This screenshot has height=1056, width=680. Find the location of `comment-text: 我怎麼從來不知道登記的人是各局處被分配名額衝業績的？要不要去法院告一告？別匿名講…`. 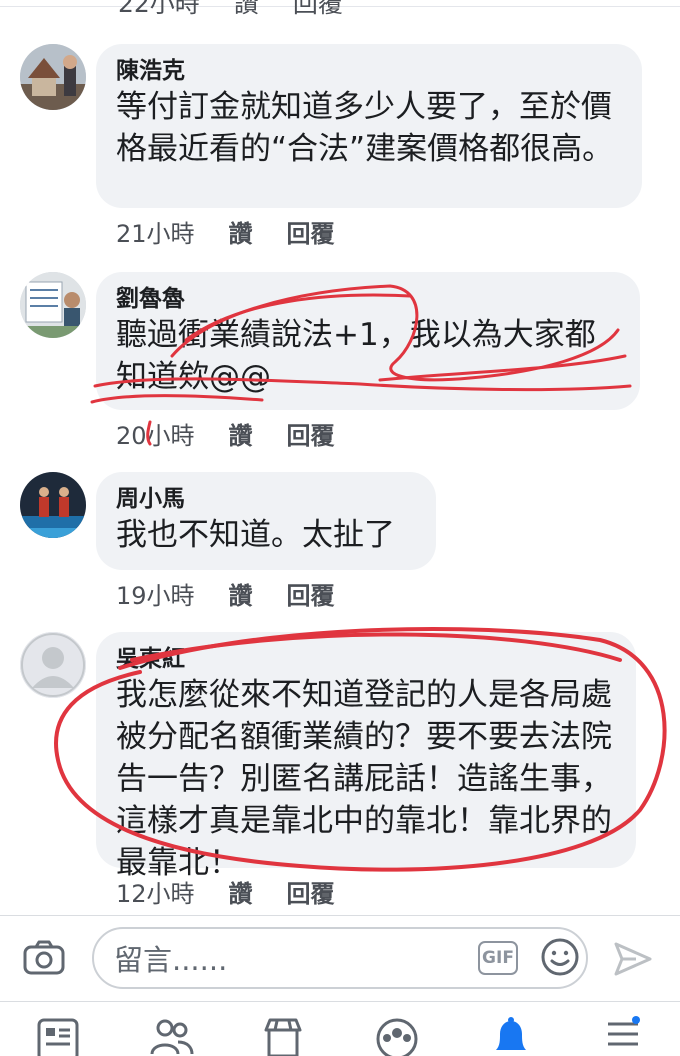

comment-text: 我怎麼從來不知道登記的人是各局處被分配名額衝業績的？要不要去法院告一告？別匿名講… is located at coordinates (364, 779).